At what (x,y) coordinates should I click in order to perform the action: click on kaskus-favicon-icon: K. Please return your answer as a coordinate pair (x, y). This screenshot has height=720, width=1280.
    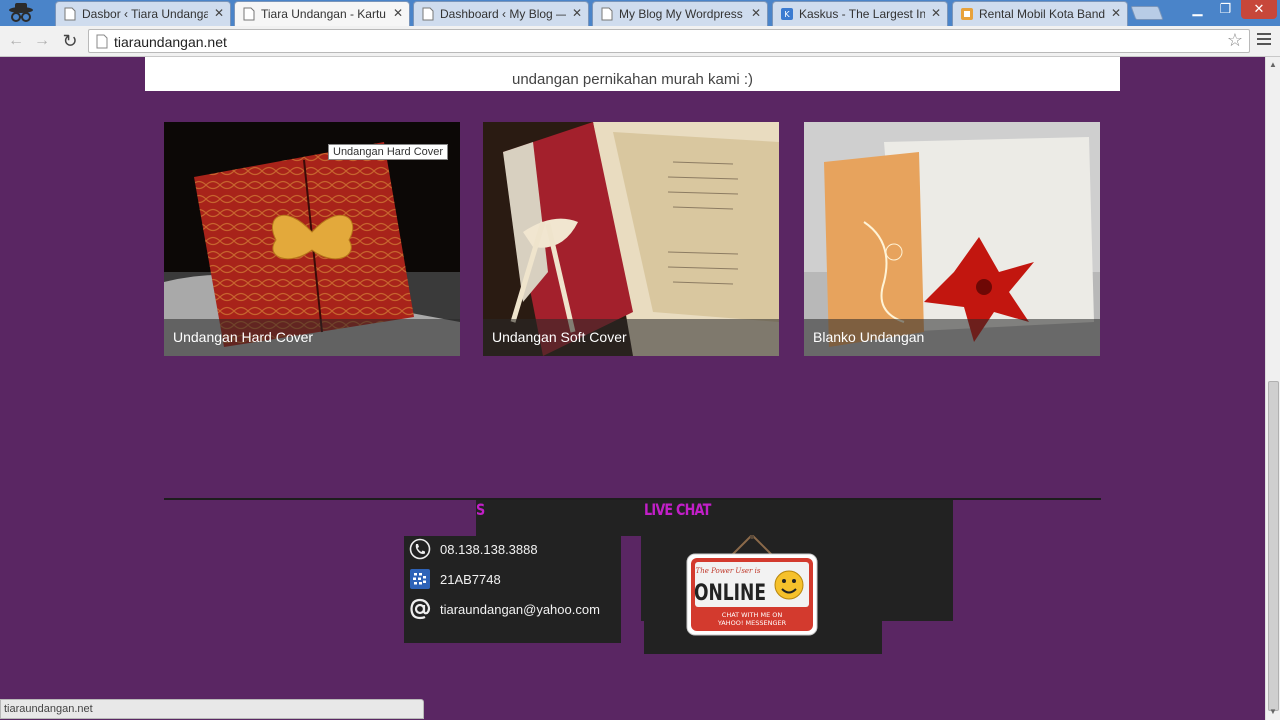
    Looking at the image, I should click on (787, 14).